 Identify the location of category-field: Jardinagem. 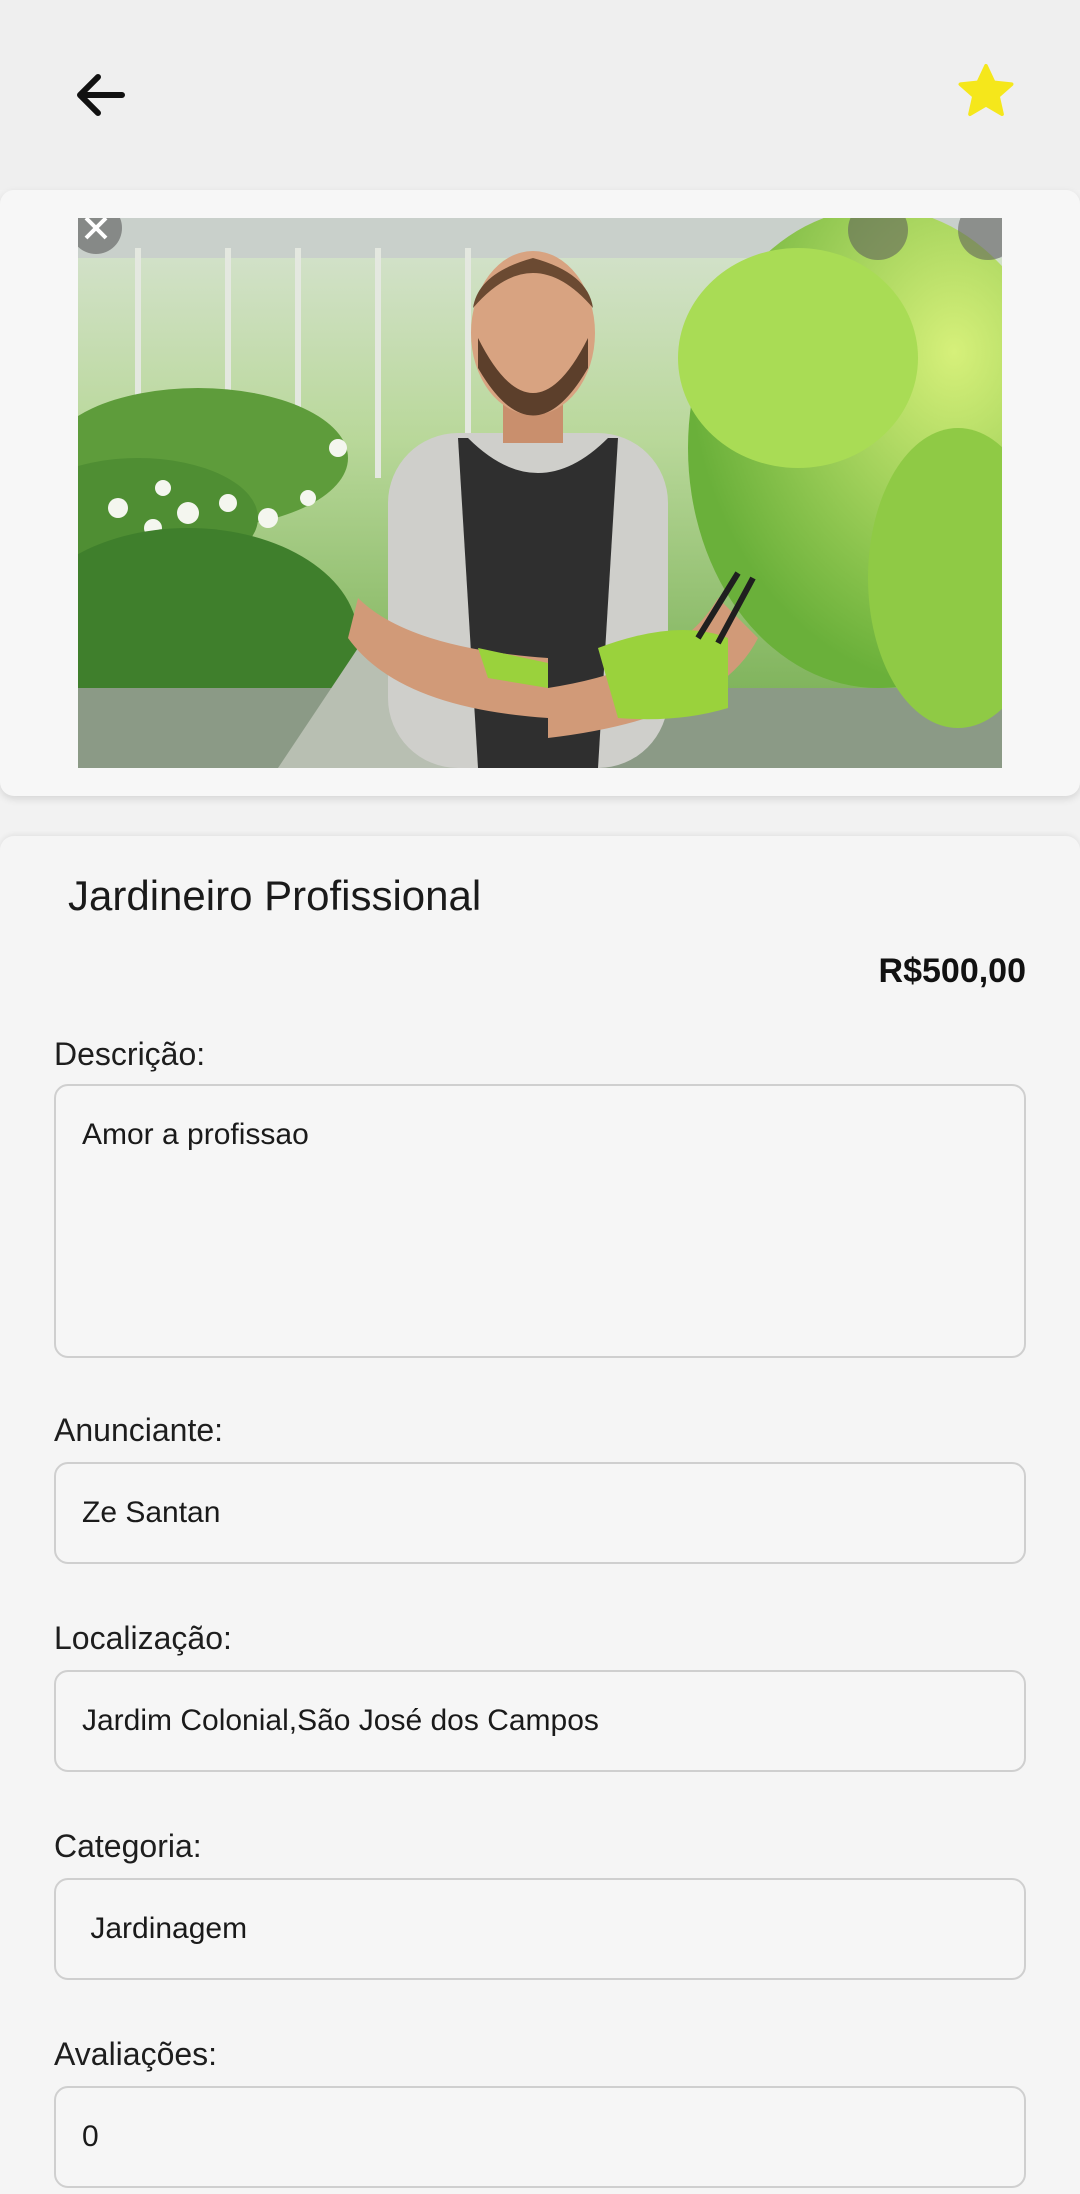
(540, 1929).